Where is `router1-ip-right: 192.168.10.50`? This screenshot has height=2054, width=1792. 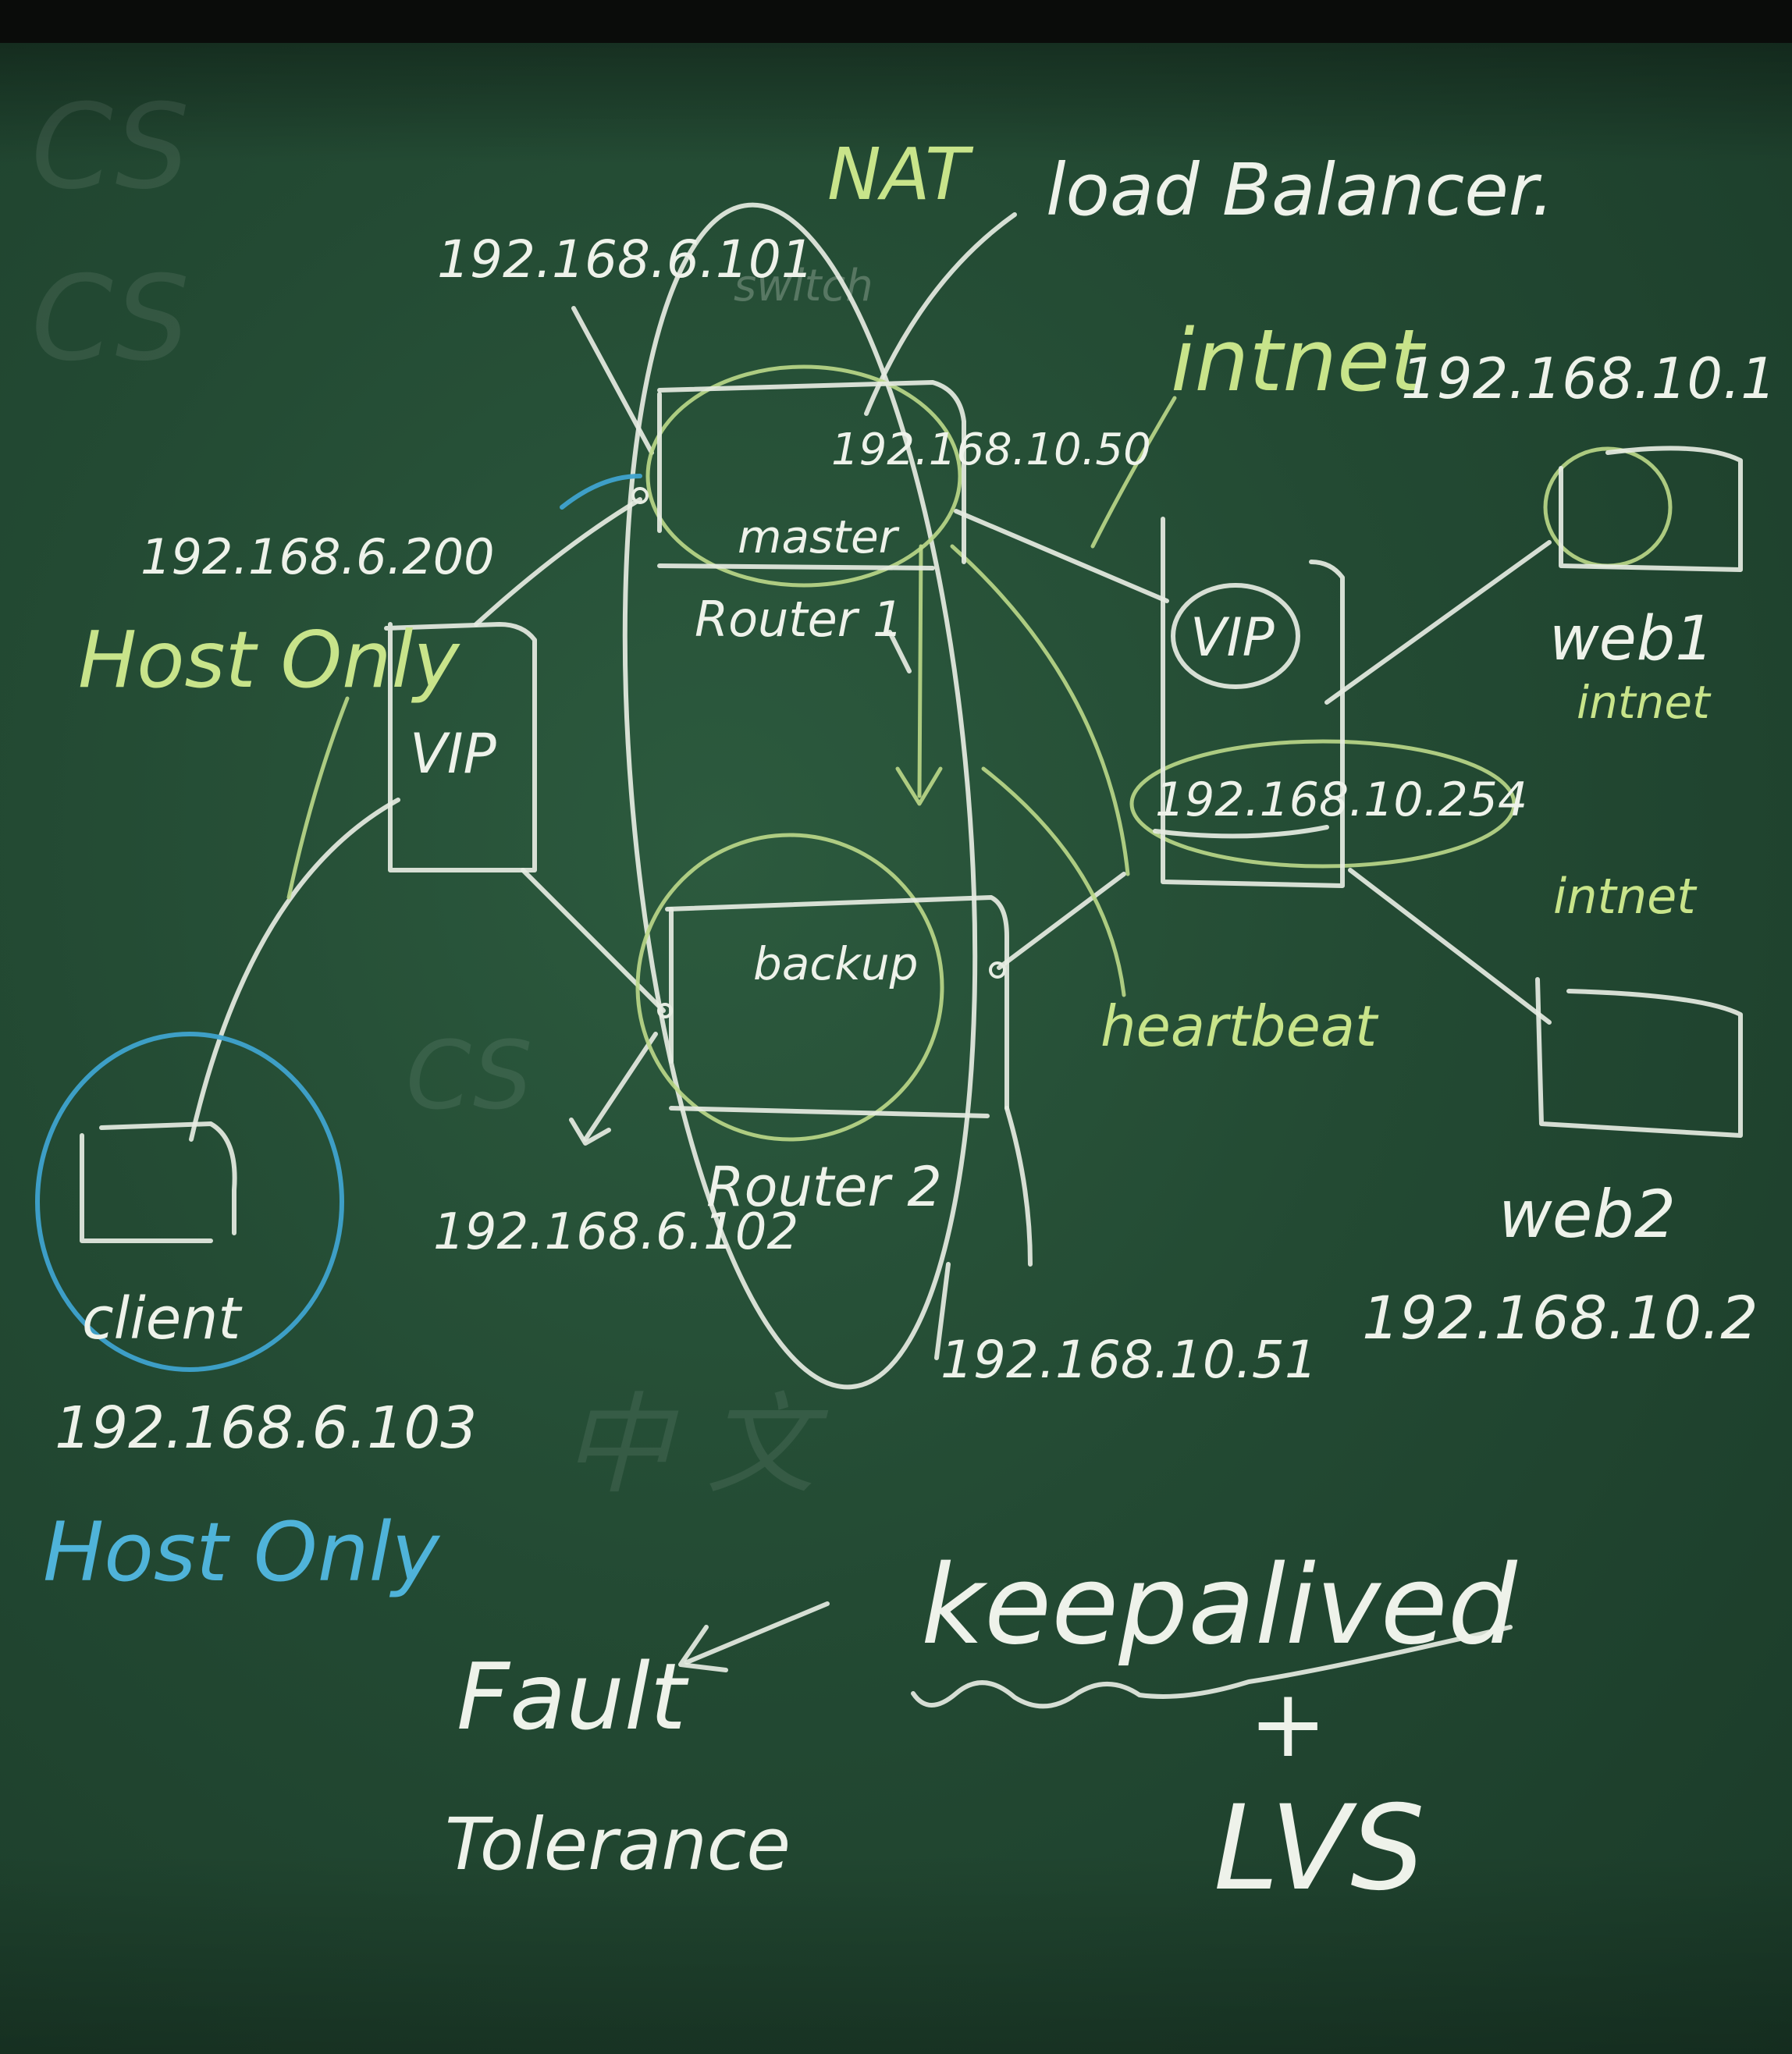 router1-ip-right: 192.168.10.50 is located at coordinates (991, 450).